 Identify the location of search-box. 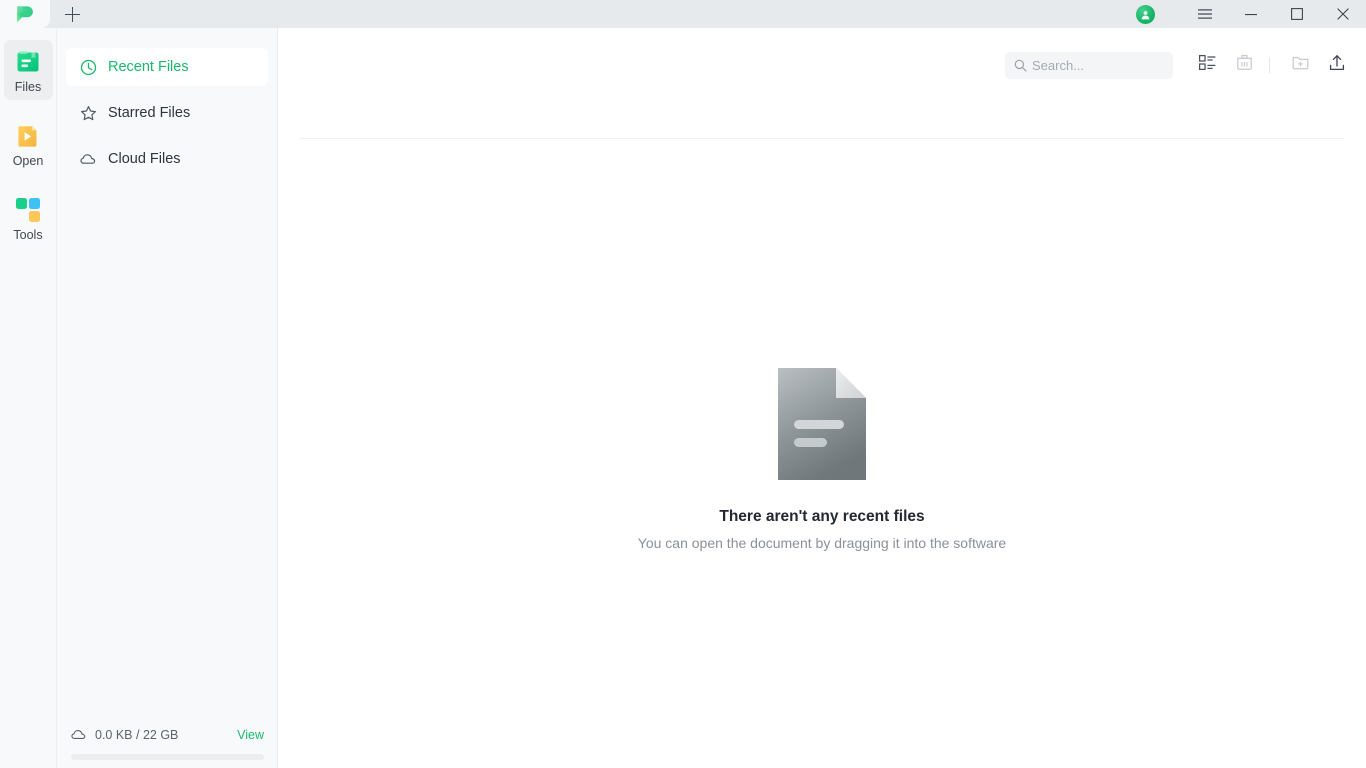
(1089, 65).